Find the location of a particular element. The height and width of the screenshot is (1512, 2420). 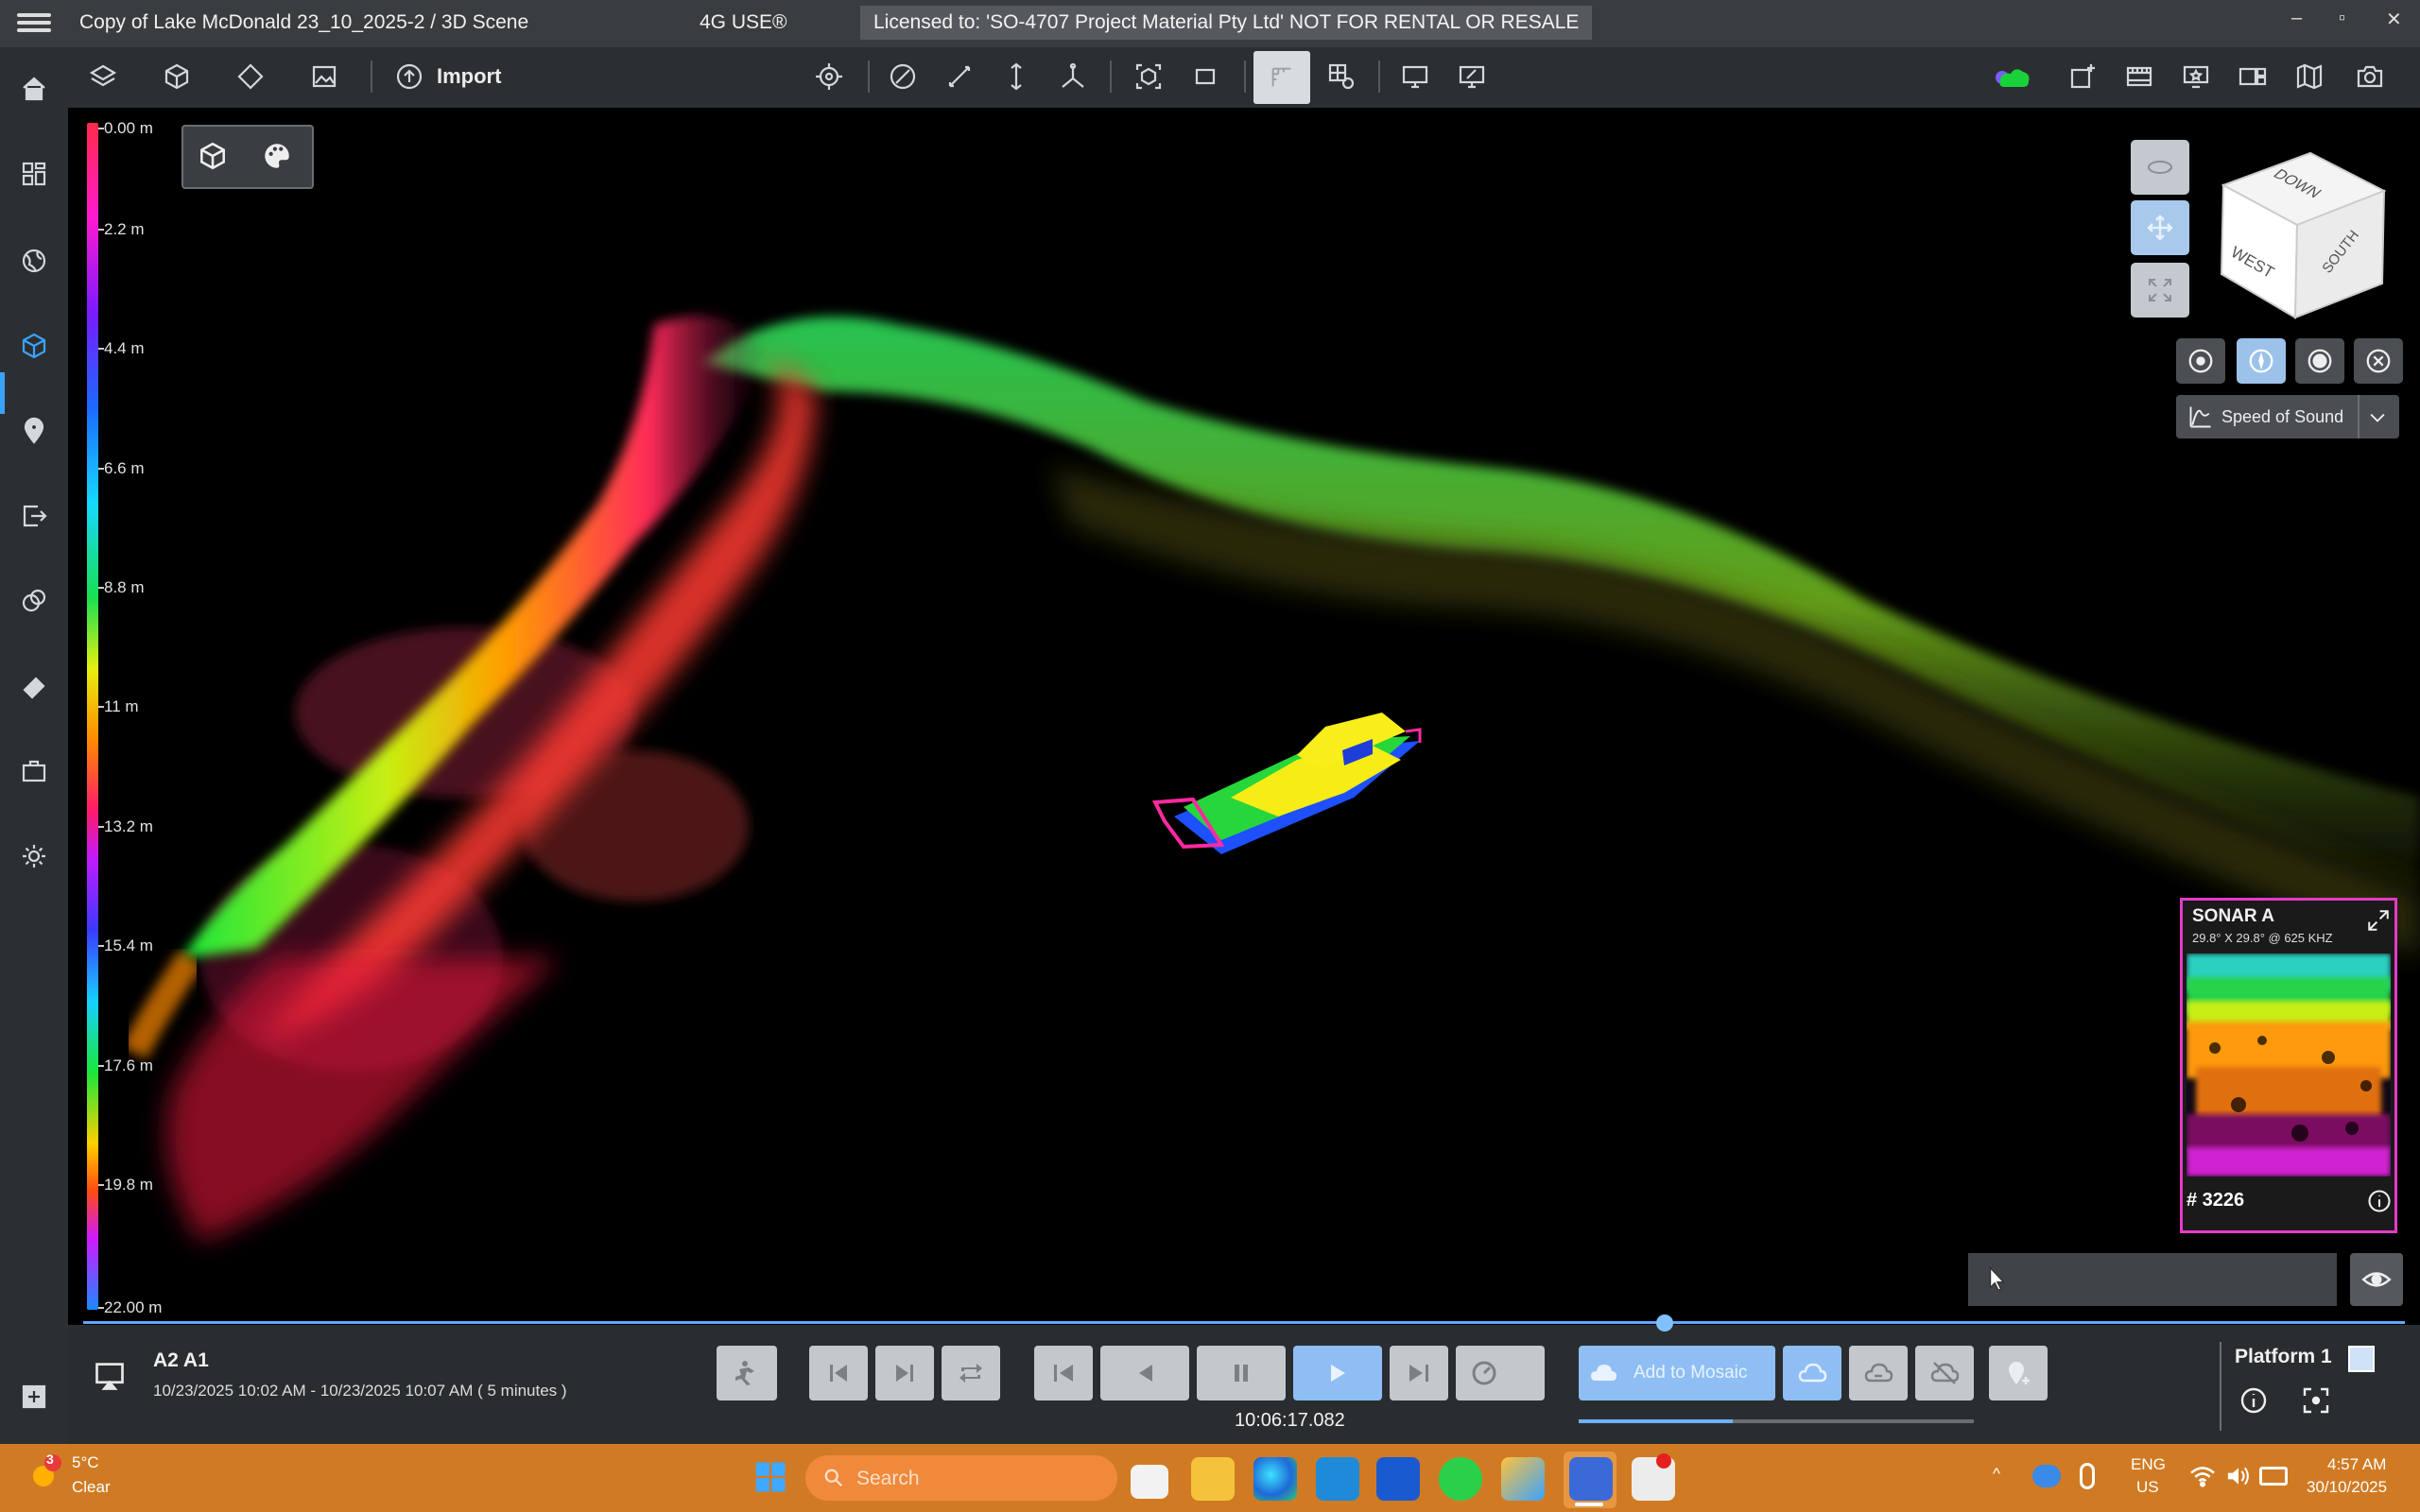

volume-icon is located at coordinates (2238, 1476).